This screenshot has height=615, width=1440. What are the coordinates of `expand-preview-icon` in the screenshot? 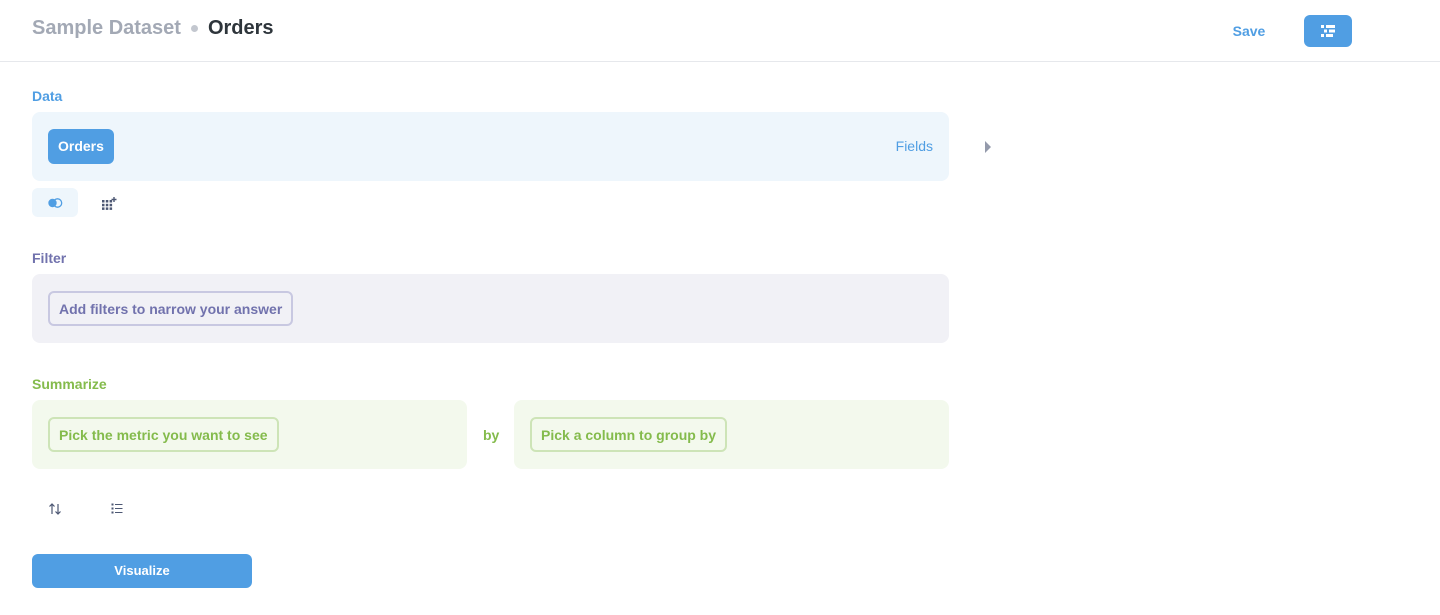 It's located at (988, 149).